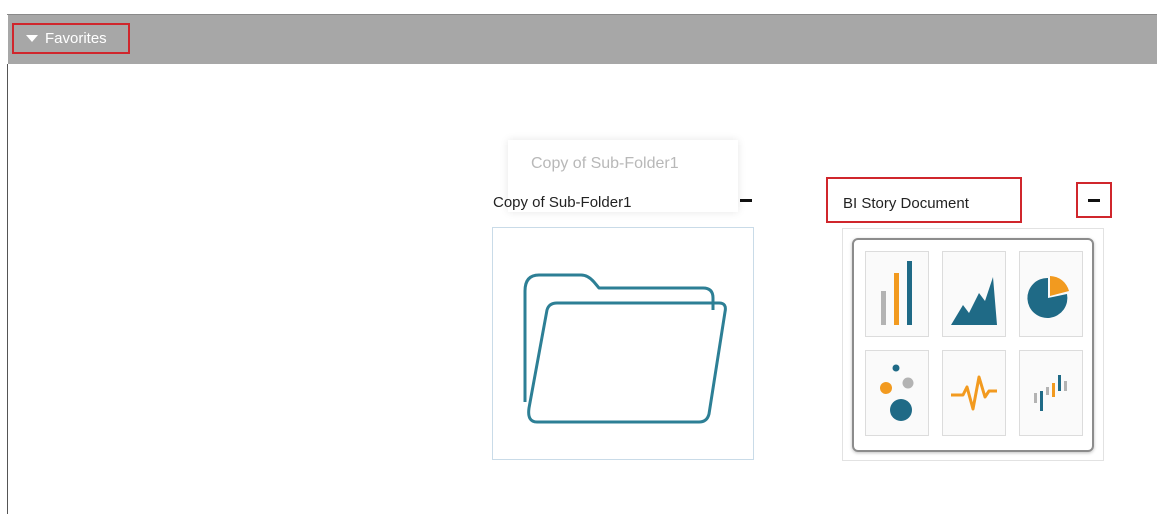 This screenshot has width=1157, height=514. Describe the element at coordinates (32, 38) in the screenshot. I see `caret-down-icon` at that location.